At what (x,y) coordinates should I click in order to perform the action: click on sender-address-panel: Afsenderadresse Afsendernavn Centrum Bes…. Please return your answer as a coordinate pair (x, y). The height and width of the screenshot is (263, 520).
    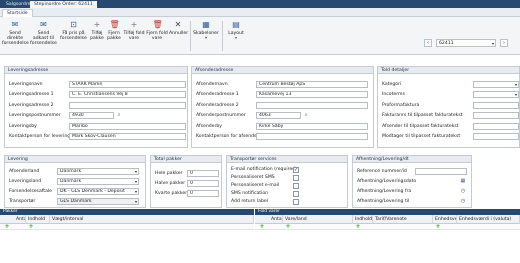
    Looking at the image, I should click on (282, 107).